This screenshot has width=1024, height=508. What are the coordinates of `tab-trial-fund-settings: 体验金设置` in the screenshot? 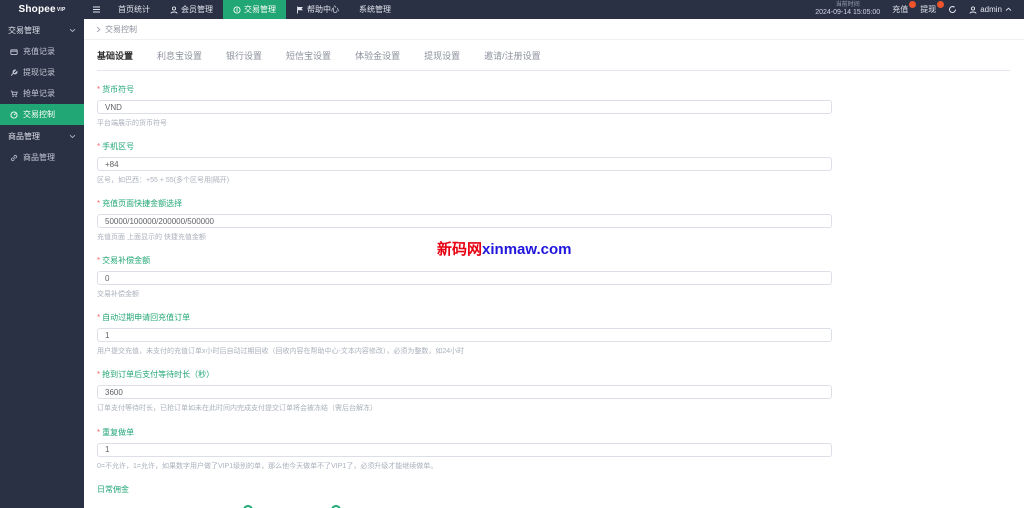 It's located at (377, 55).